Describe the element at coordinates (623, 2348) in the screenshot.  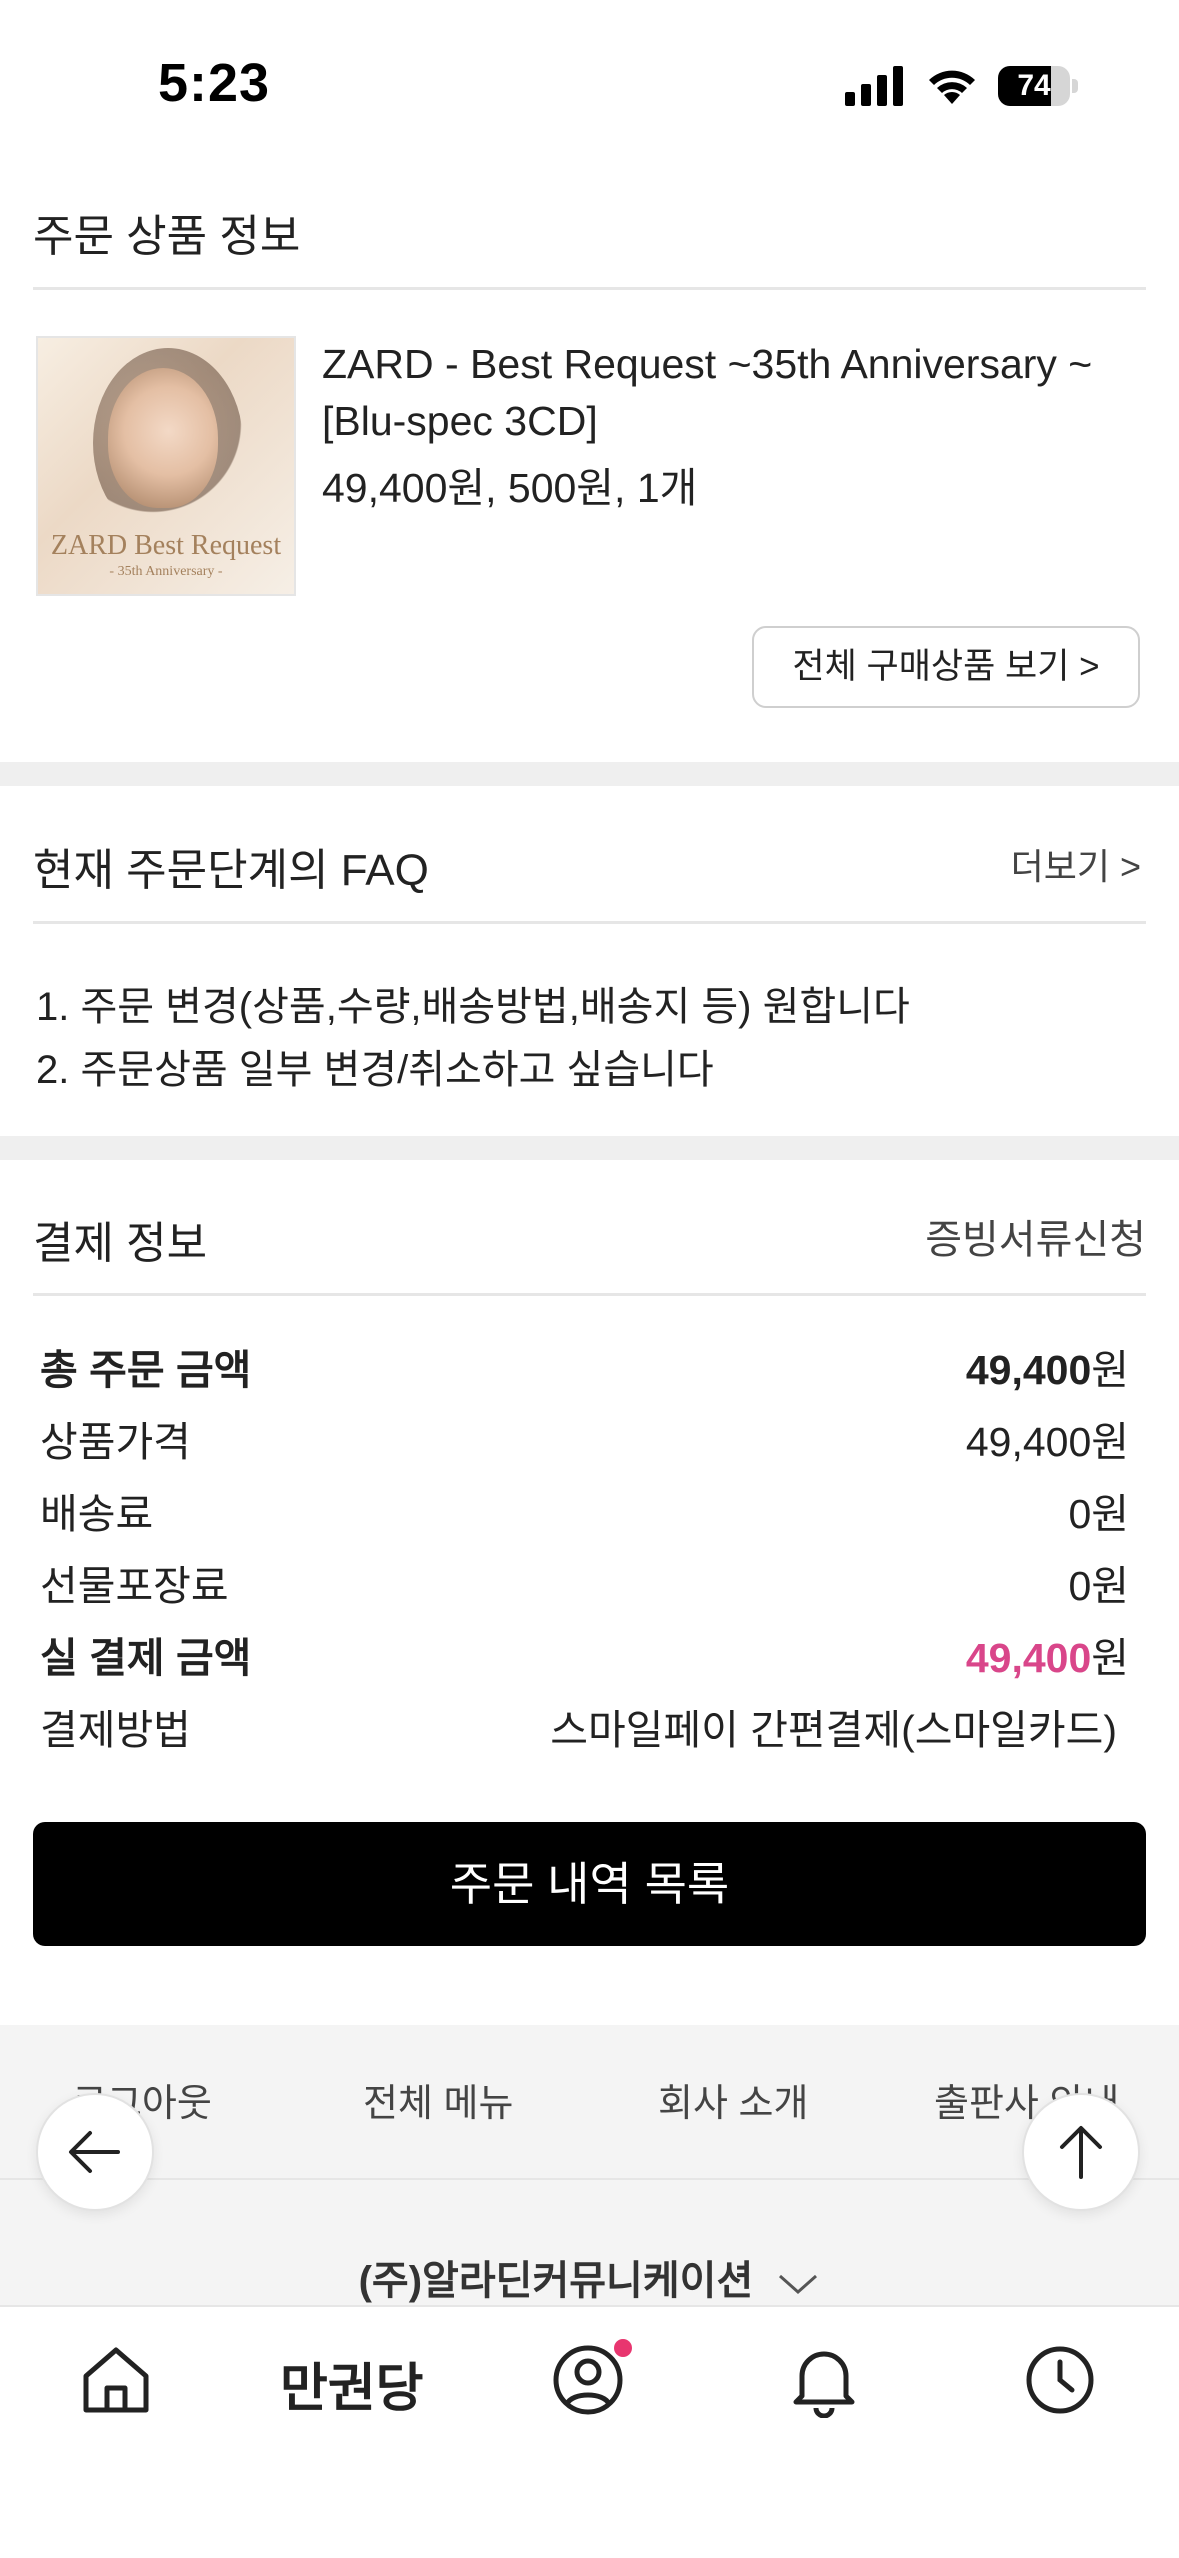
I see `notification-dot` at that location.